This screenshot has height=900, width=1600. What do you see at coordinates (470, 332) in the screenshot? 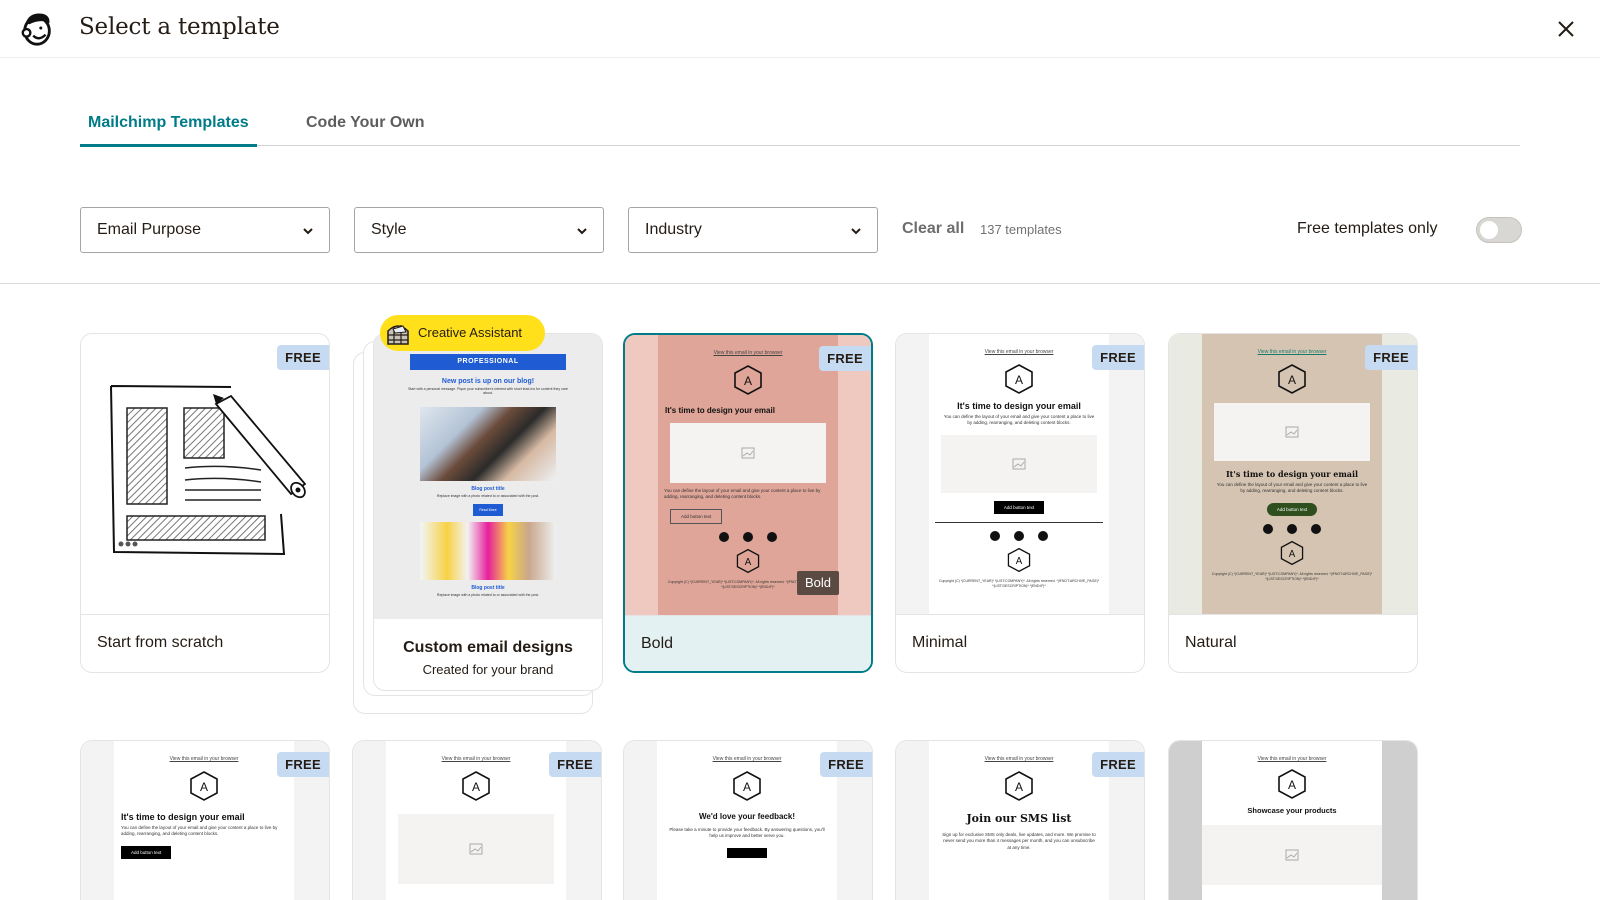
I see `creative-assistant-label: Creative Assistant` at bounding box center [470, 332].